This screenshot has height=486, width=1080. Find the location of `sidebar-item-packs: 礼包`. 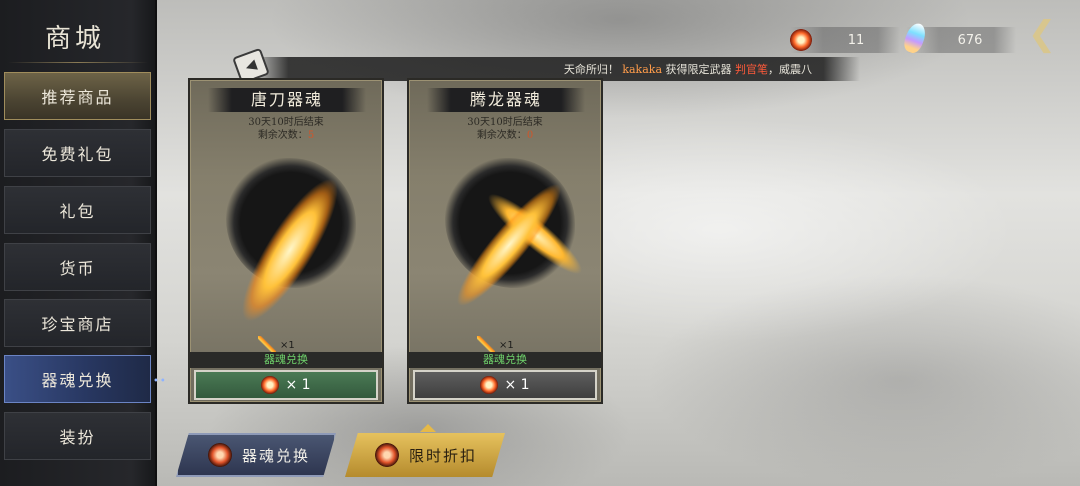

sidebar-item-packs: 礼包 is located at coordinates (77, 210).